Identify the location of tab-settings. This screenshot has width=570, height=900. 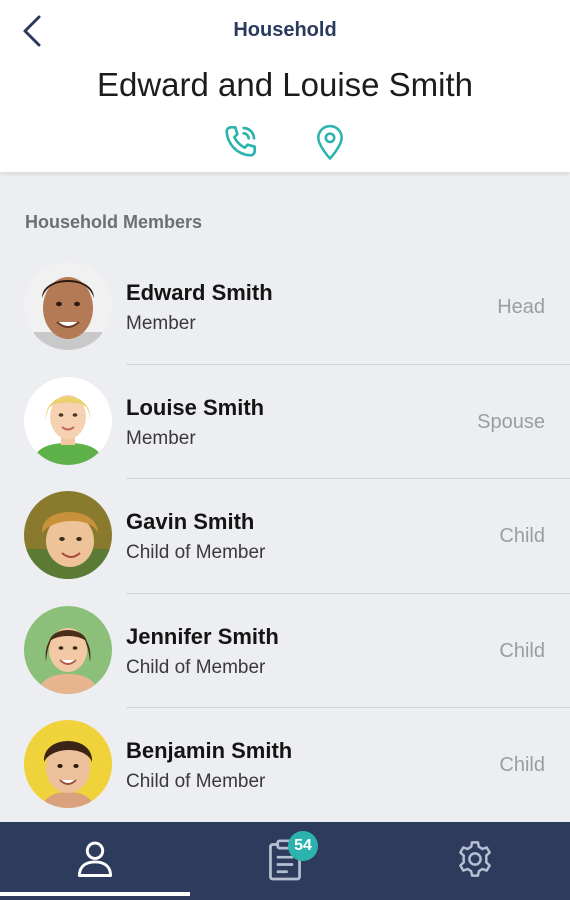
(475, 859).